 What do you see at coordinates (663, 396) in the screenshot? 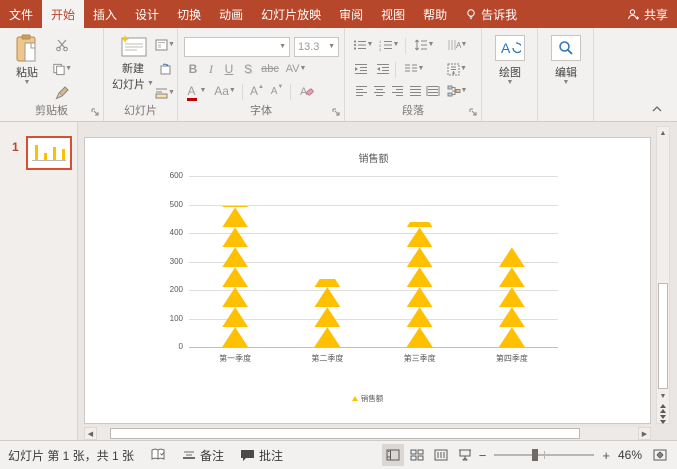
I see `scroll-down-button: ▼` at bounding box center [663, 396].